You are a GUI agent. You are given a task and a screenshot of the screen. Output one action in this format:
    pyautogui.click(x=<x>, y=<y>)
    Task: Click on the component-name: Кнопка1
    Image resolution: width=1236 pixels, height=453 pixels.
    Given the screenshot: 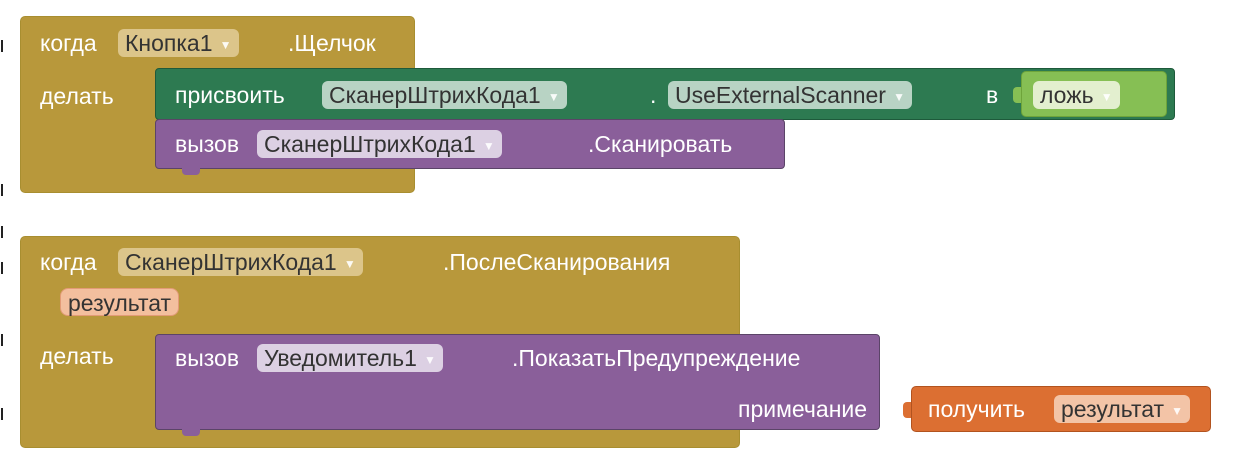 What is the action you would take?
    pyautogui.click(x=169, y=43)
    